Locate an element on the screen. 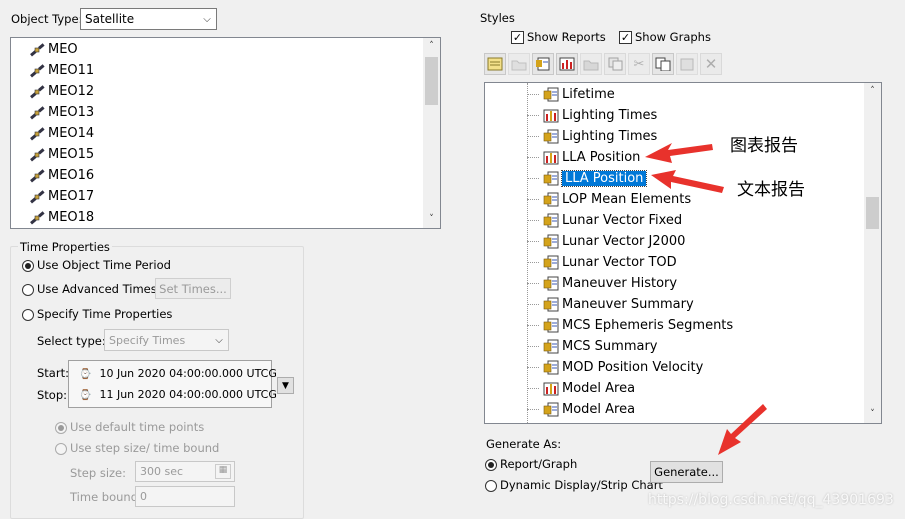 This screenshot has width=905, height=519. text-report-annotation: 文本报告 is located at coordinates (771, 190).